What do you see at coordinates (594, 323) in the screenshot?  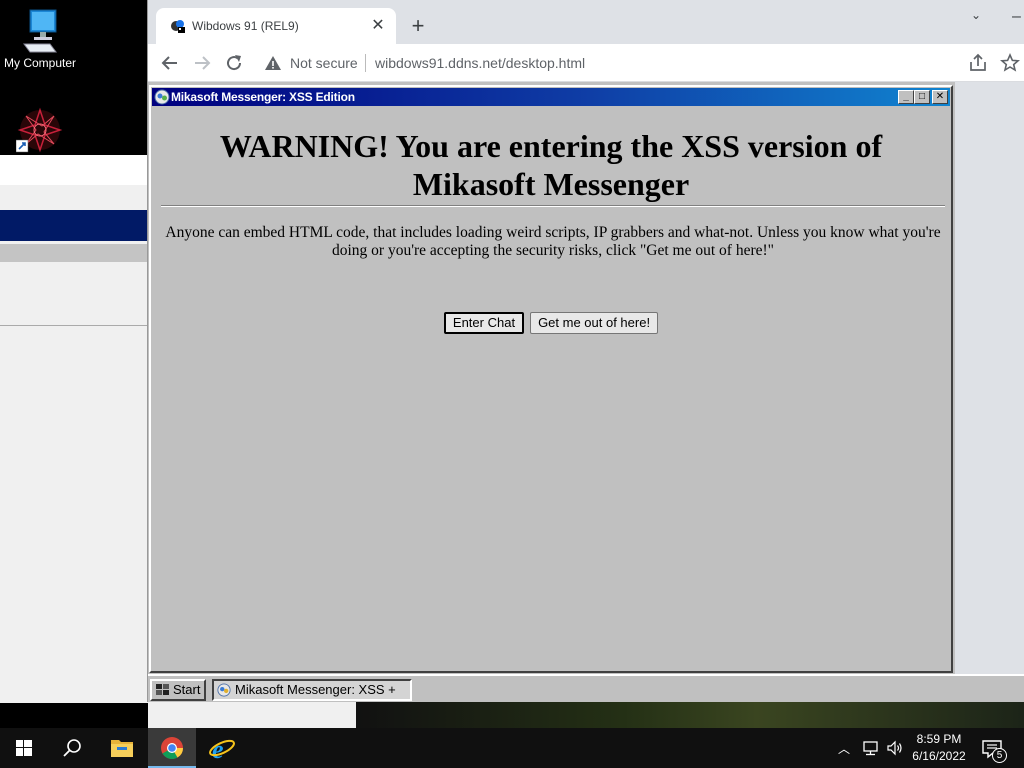 I see `get-me-out-button: Get me out of here!` at bounding box center [594, 323].